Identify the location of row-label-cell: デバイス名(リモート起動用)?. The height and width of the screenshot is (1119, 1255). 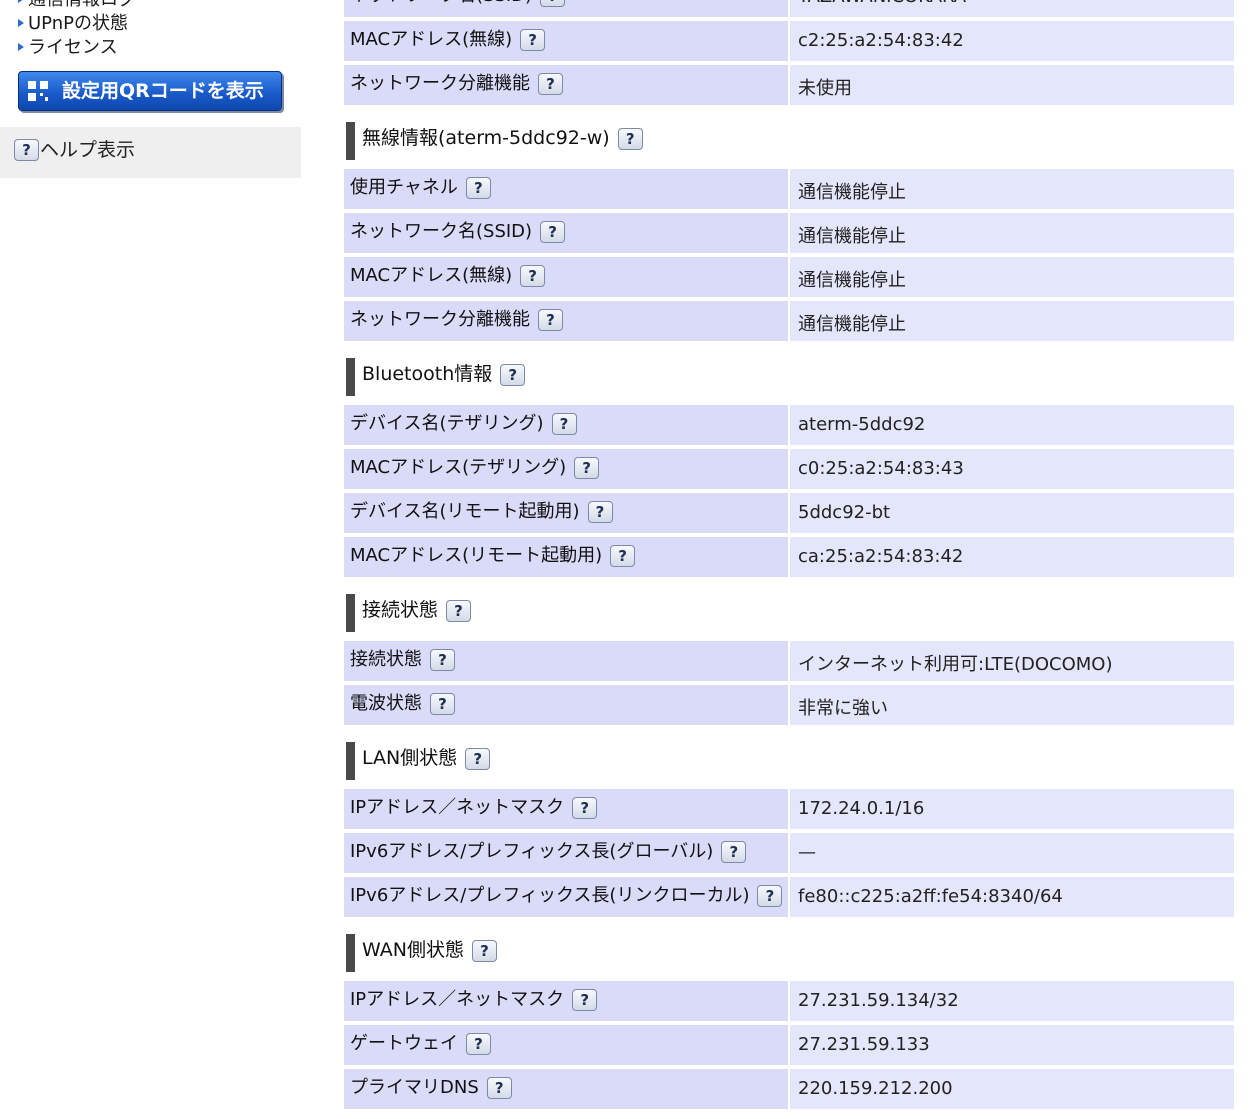
(566, 515).